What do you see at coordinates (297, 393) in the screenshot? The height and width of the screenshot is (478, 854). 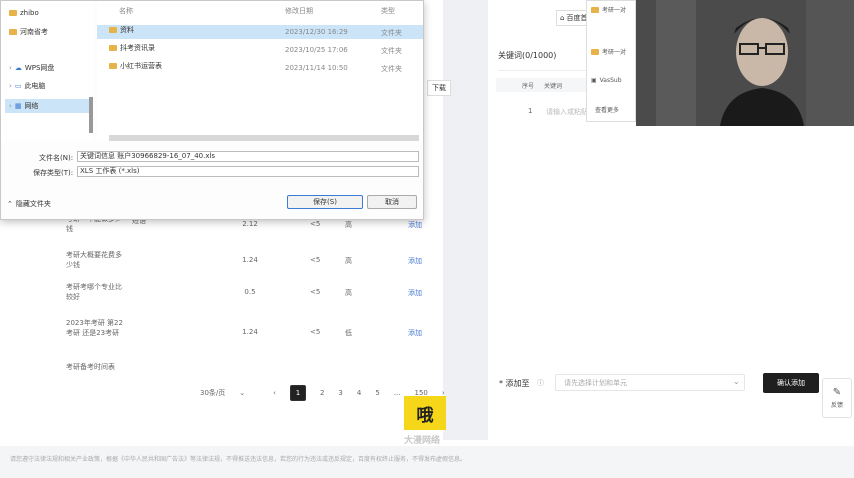 I see `page-1: 1` at bounding box center [297, 393].